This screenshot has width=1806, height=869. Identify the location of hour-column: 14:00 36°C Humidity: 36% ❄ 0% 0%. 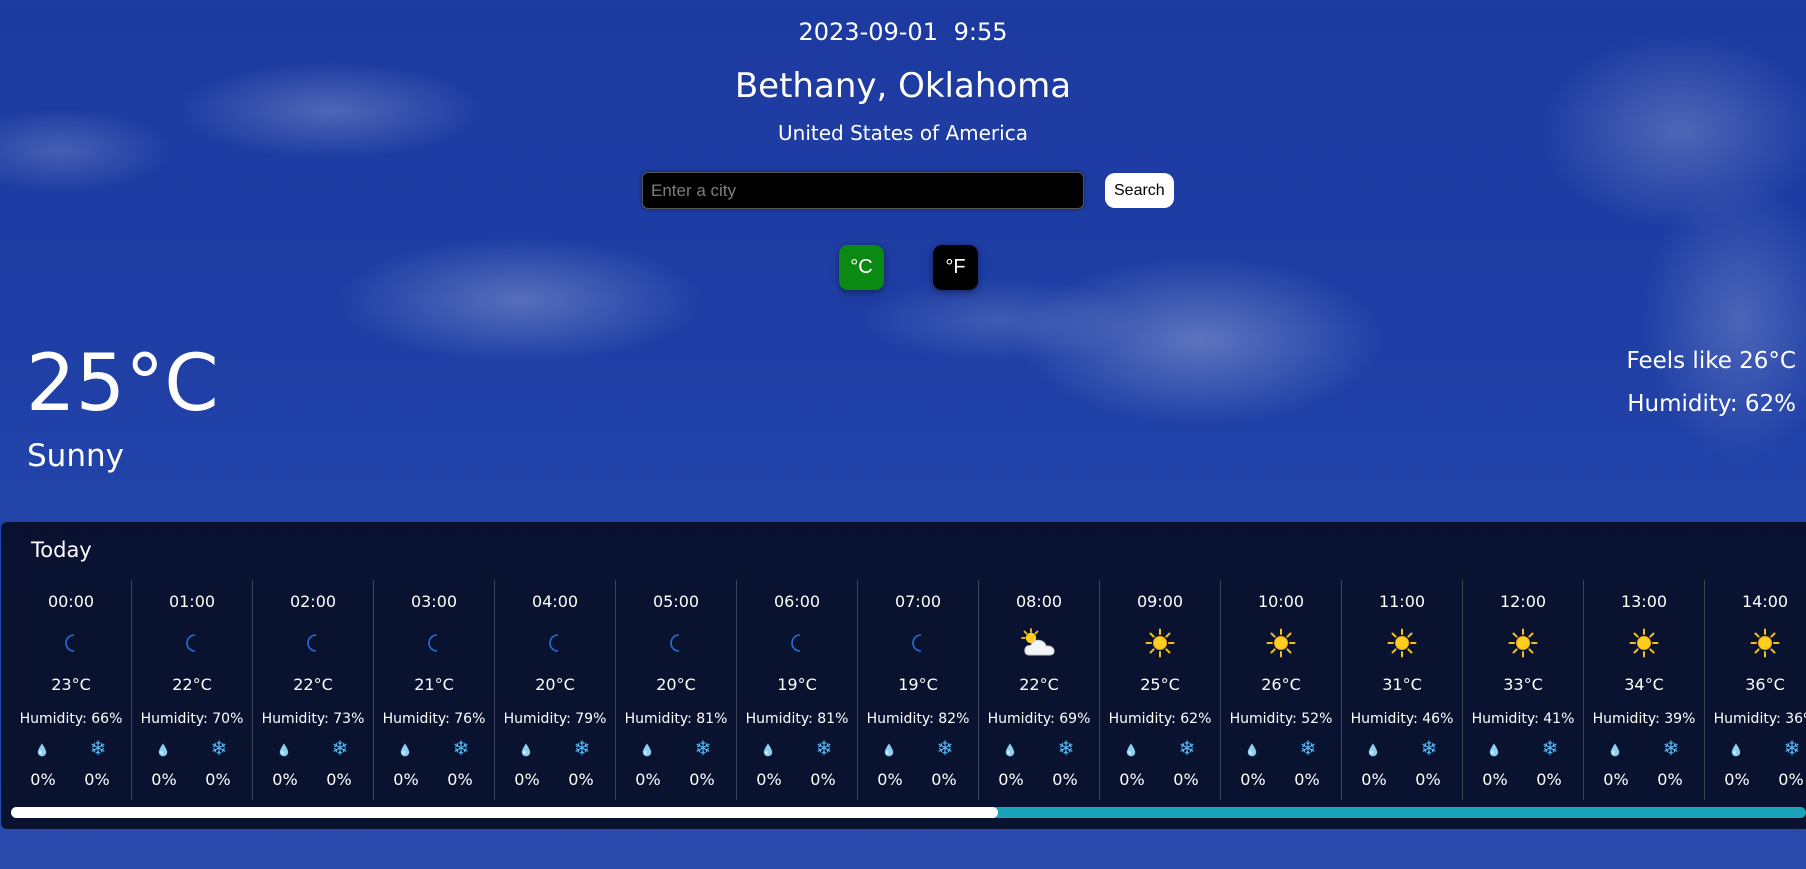
(1755, 690).